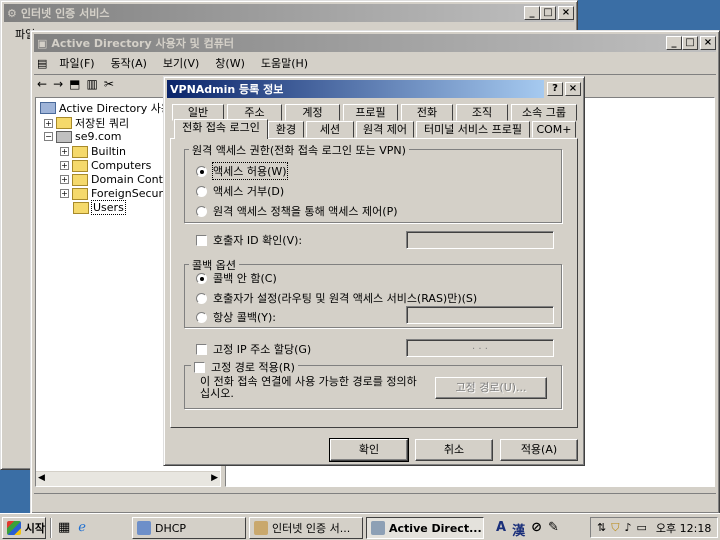 The width and height of the screenshot is (720, 540). I want to click on tab-account: 계정, so click(312, 112).